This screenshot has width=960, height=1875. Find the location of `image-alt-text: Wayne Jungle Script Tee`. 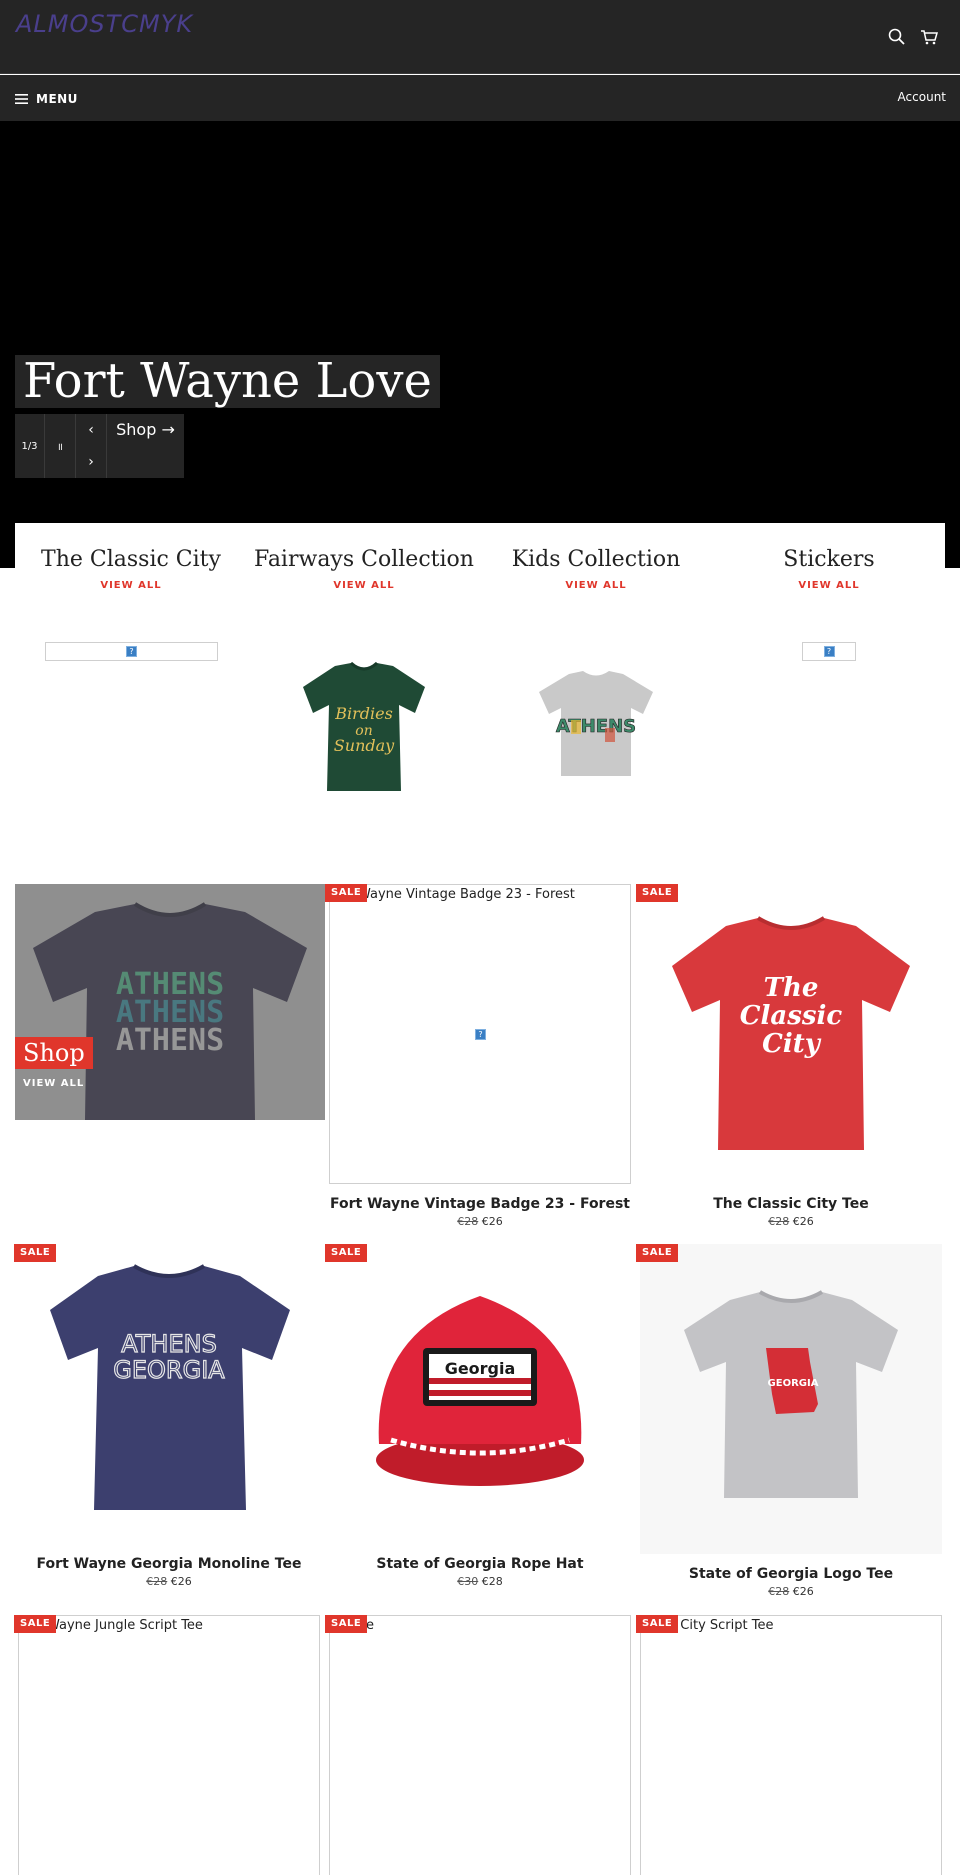

image-alt-text: Wayne Jungle Script Tee is located at coordinates (125, 1625).